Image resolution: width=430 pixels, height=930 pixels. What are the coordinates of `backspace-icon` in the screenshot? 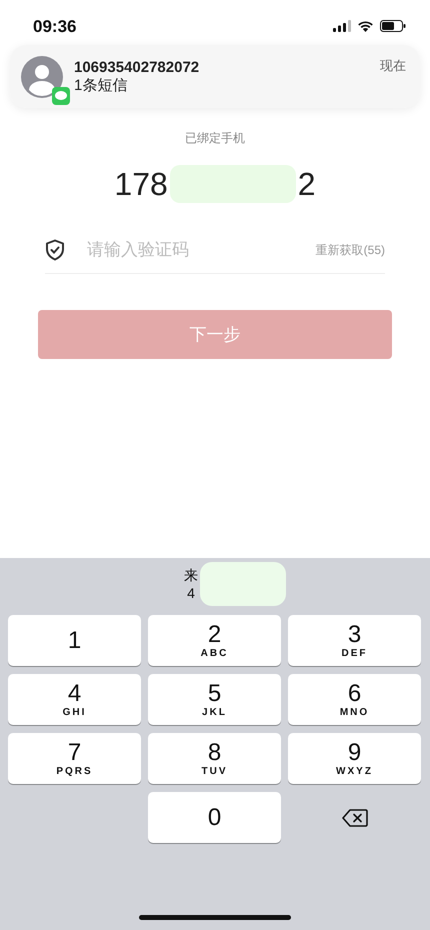 It's located at (355, 817).